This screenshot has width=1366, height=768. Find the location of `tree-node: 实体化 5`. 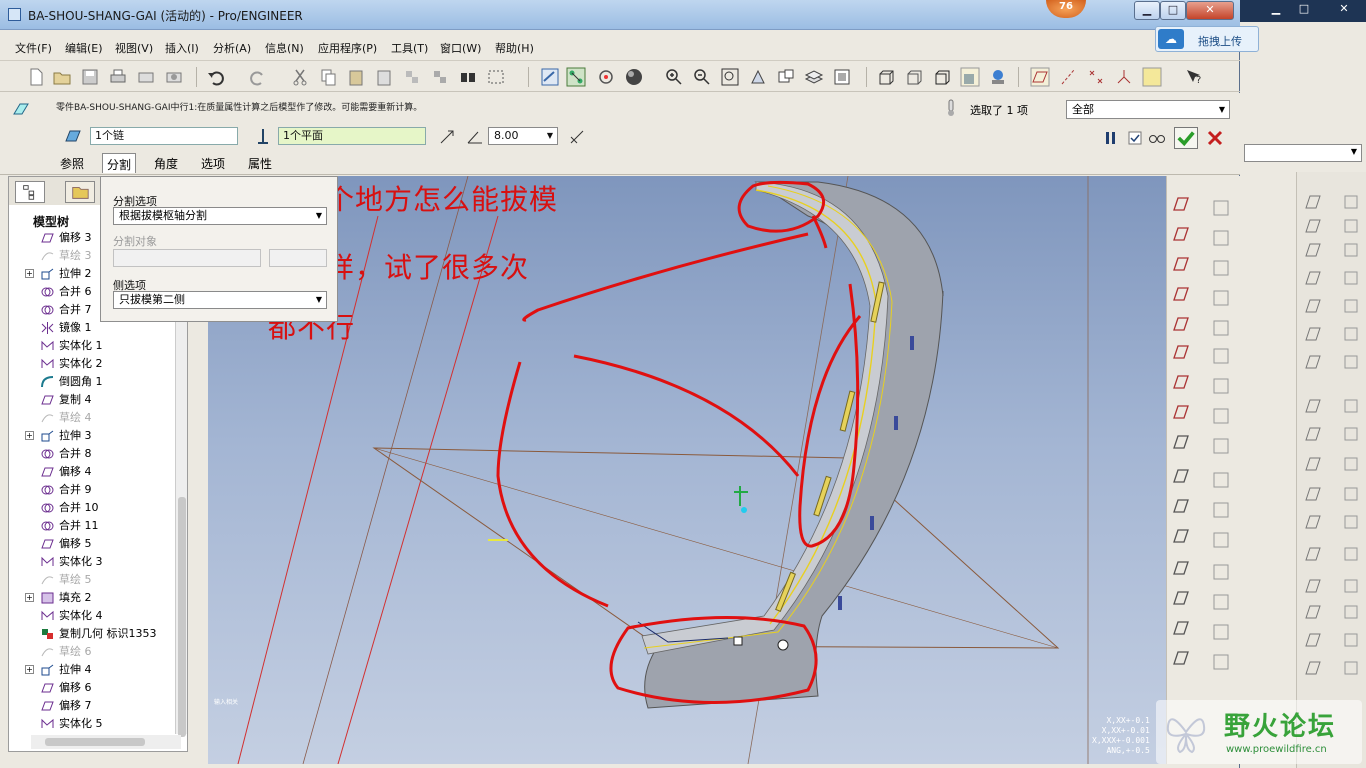

tree-node: 实体化 5 is located at coordinates (92, 724).